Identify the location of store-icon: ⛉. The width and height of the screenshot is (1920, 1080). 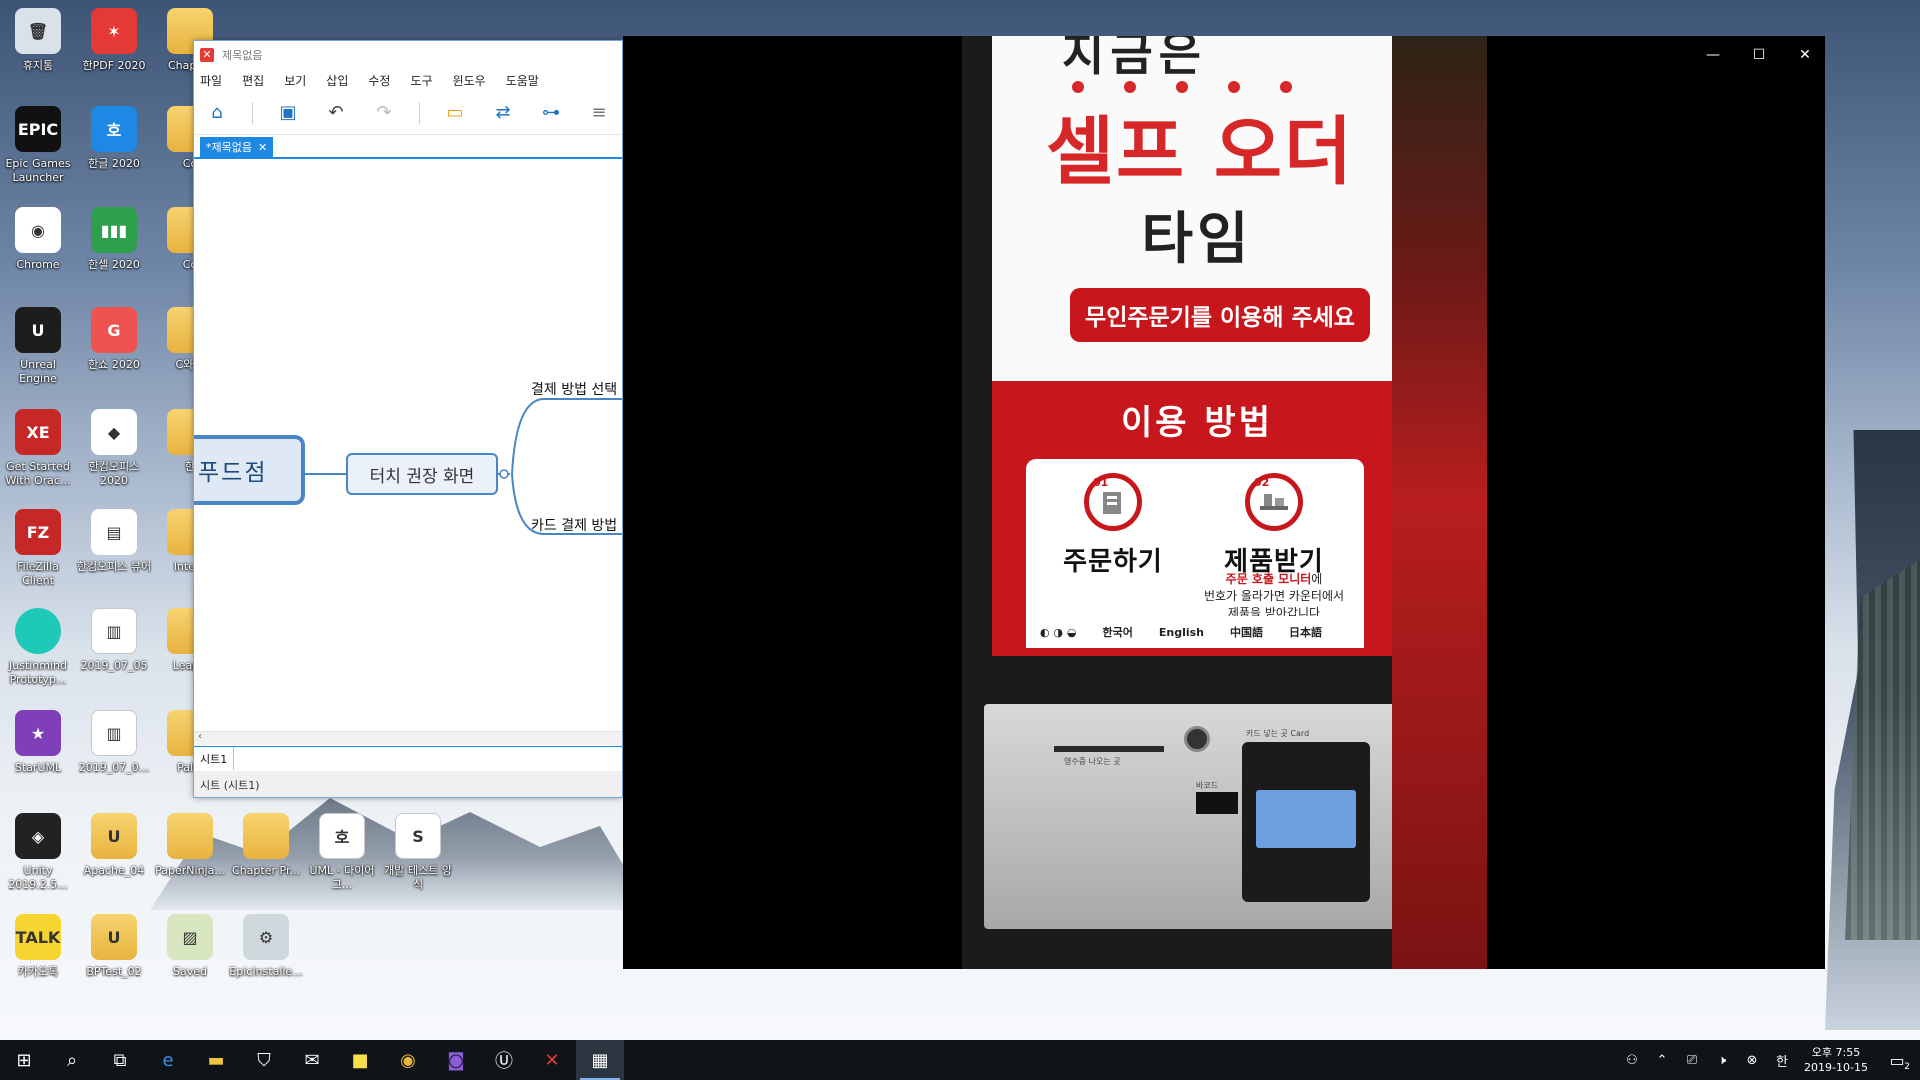
(264, 1060).